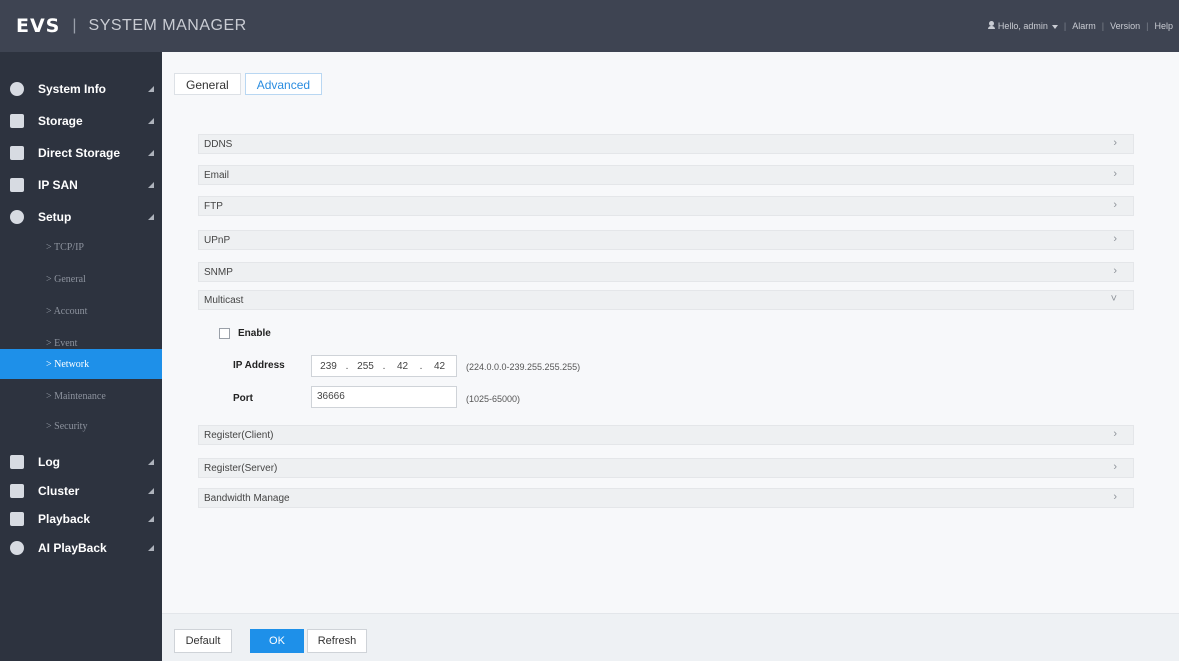  What do you see at coordinates (666, 435) in the screenshot?
I see `section-register-client: Register(Client) ›` at bounding box center [666, 435].